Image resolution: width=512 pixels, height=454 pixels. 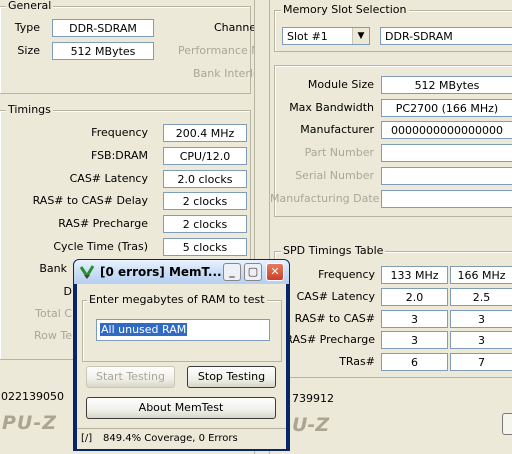 What do you see at coordinates (87, 272) in the screenshot?
I see `memtest-app-icon` at bounding box center [87, 272].